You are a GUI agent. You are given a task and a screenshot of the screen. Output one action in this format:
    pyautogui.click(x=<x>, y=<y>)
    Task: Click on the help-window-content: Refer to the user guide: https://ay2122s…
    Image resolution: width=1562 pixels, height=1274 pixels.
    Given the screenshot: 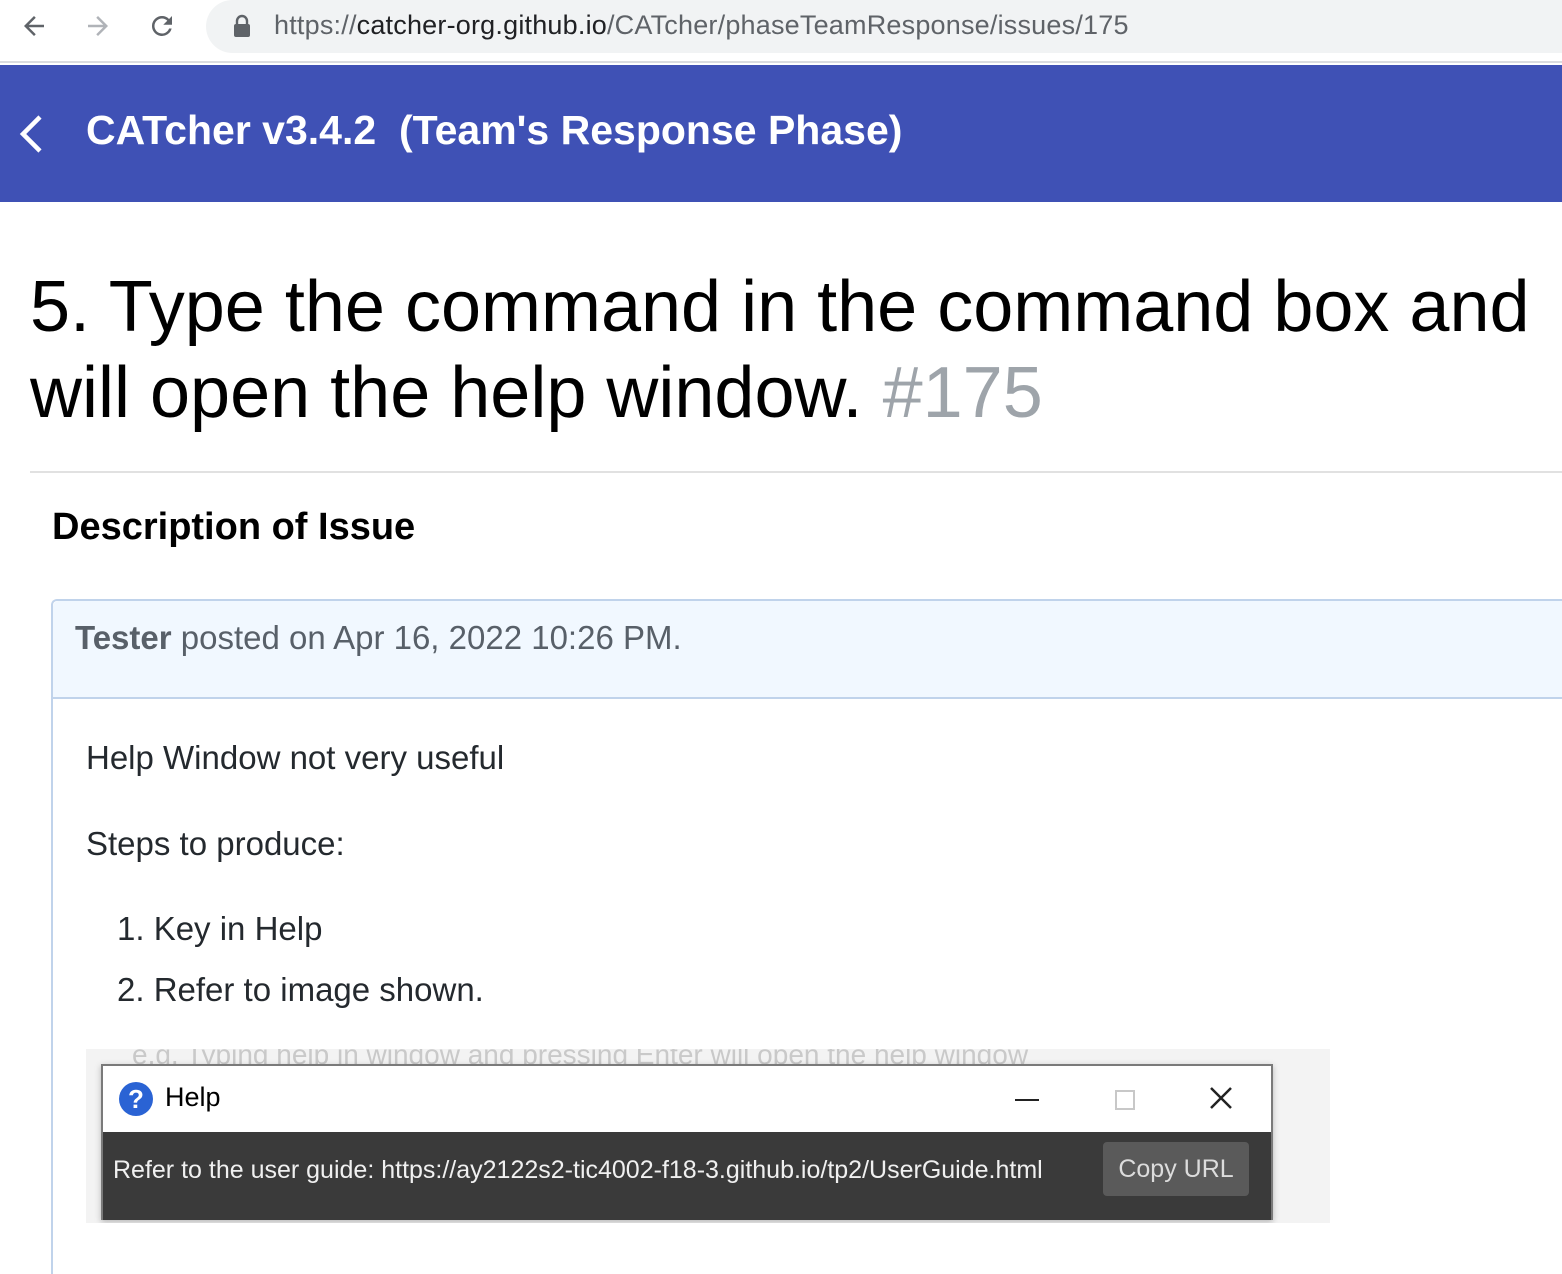 What is the action you would take?
    pyautogui.click(x=687, y=1176)
    